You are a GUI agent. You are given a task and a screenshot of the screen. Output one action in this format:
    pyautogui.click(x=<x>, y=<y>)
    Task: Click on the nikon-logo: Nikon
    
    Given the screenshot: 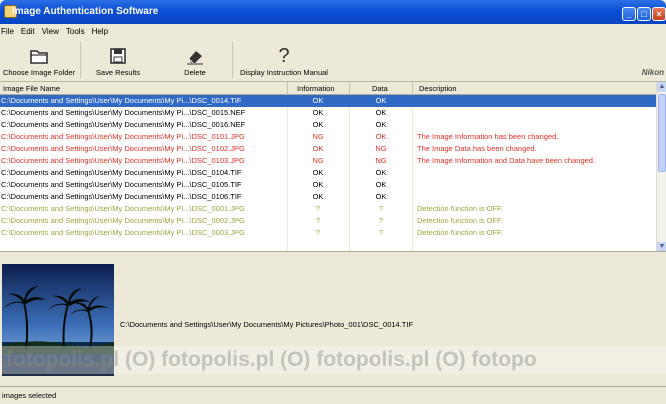 What is the action you would take?
    pyautogui.click(x=652, y=72)
    